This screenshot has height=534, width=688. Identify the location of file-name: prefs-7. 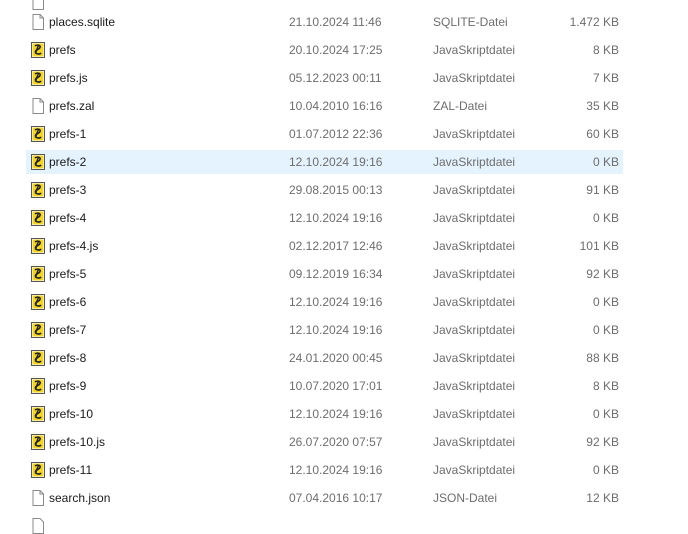
(68, 330).